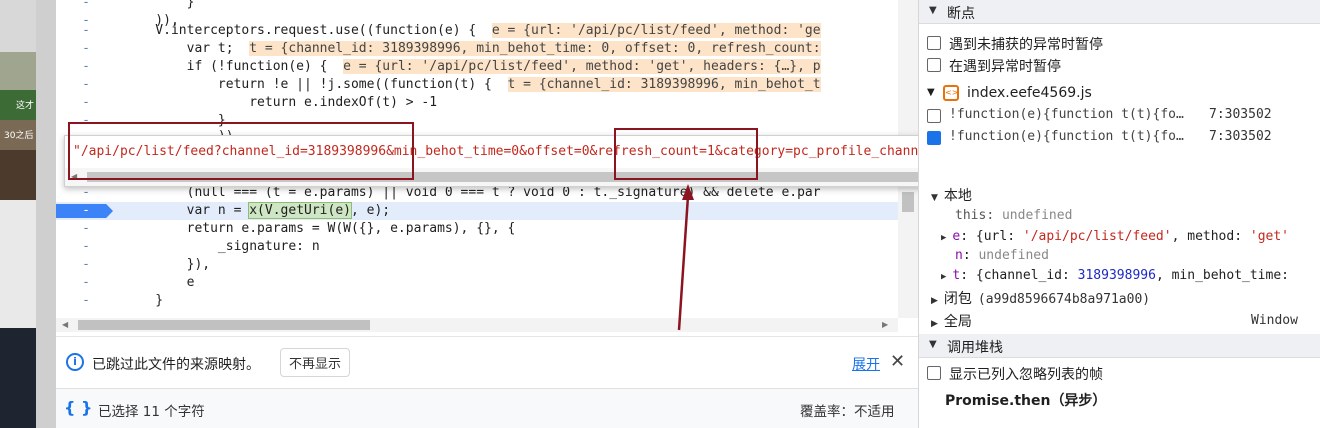 This screenshot has height=428, width=1320. I want to click on code-line: - _signature: n, so click(477, 247).